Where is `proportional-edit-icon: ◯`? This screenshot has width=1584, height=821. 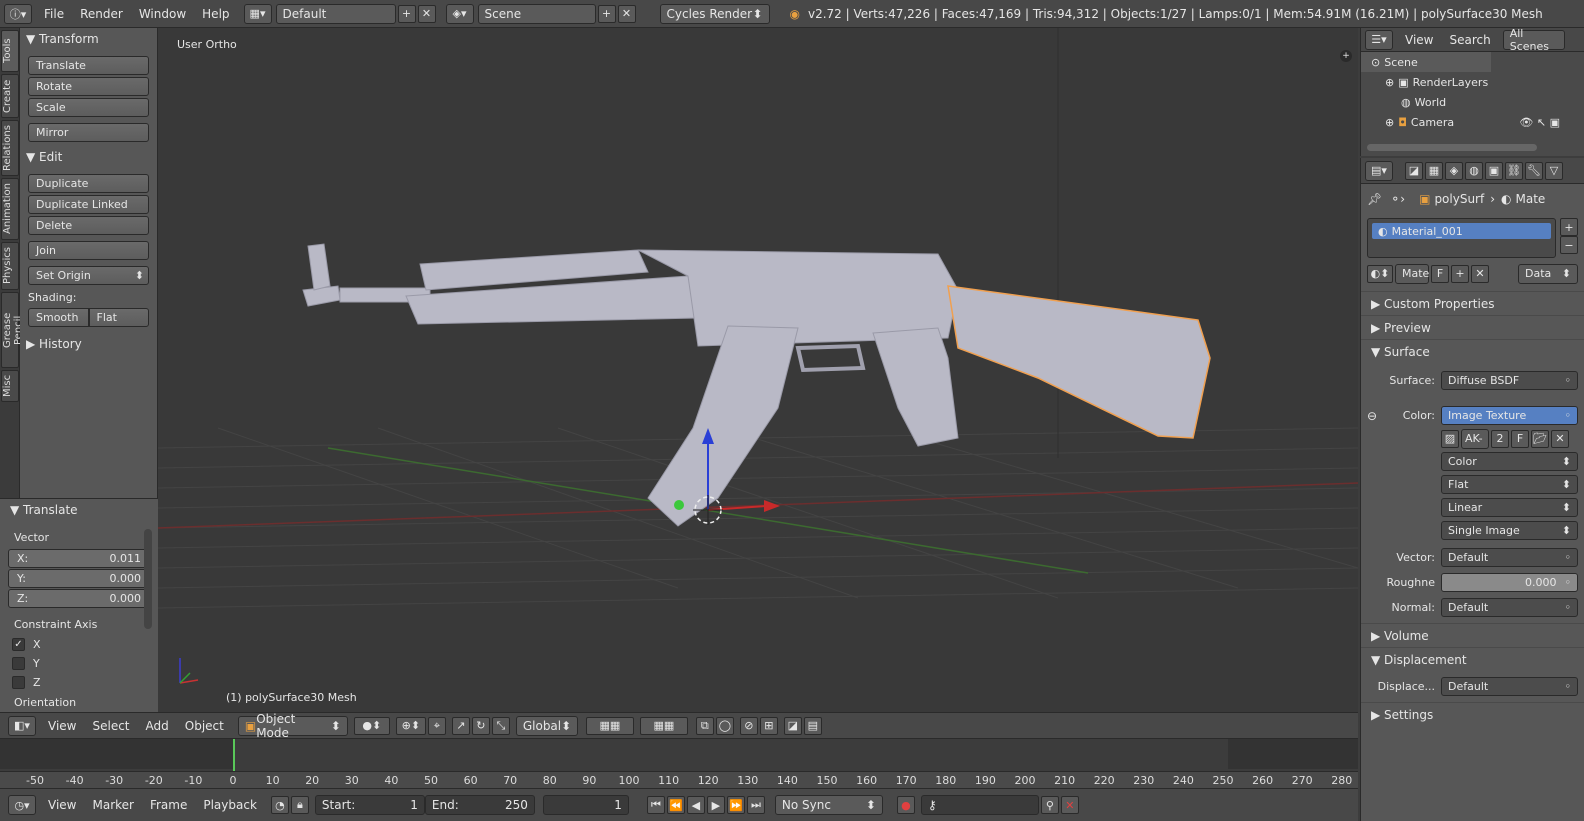 proportional-edit-icon: ◯ is located at coordinates (724, 725).